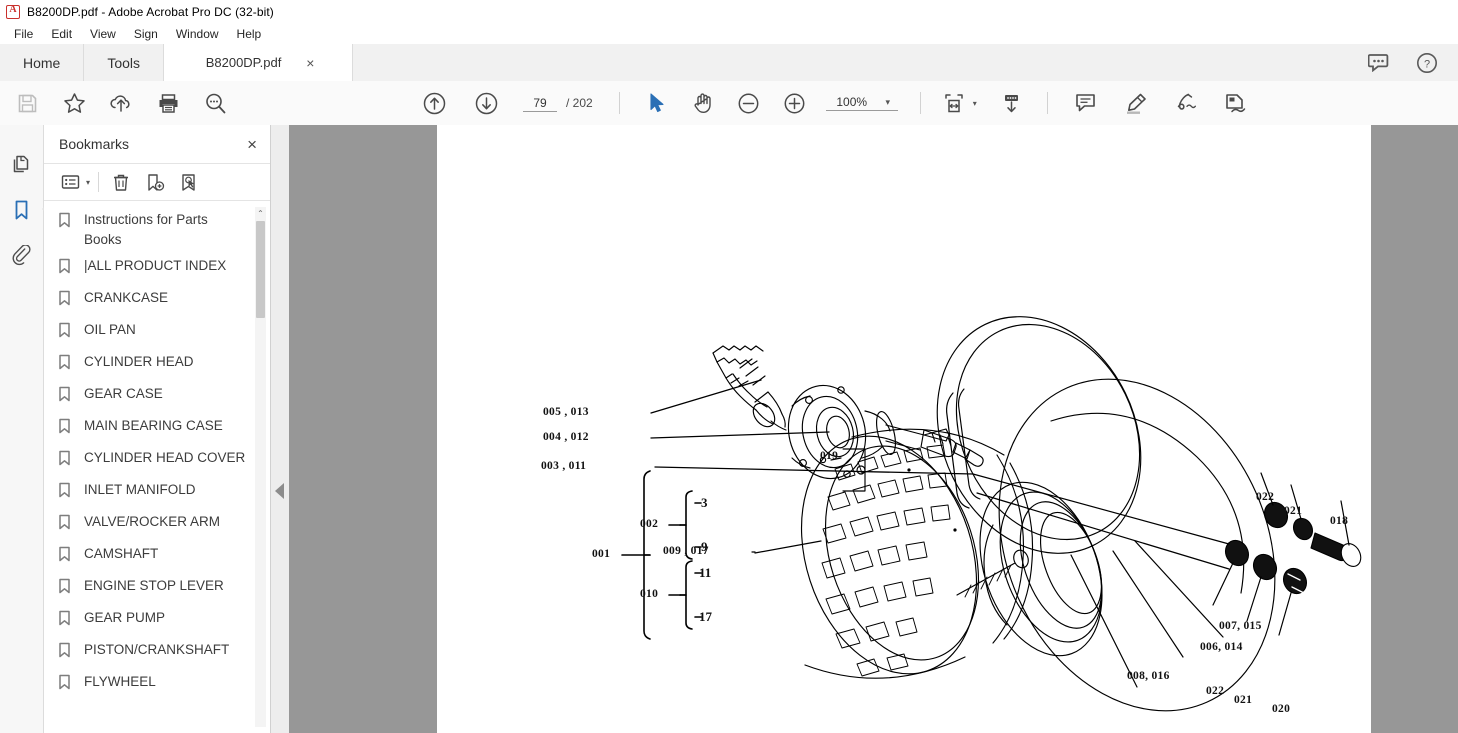  What do you see at coordinates (975, 103) in the screenshot?
I see `fit-page-chevron-down-icon: ▾` at bounding box center [975, 103].